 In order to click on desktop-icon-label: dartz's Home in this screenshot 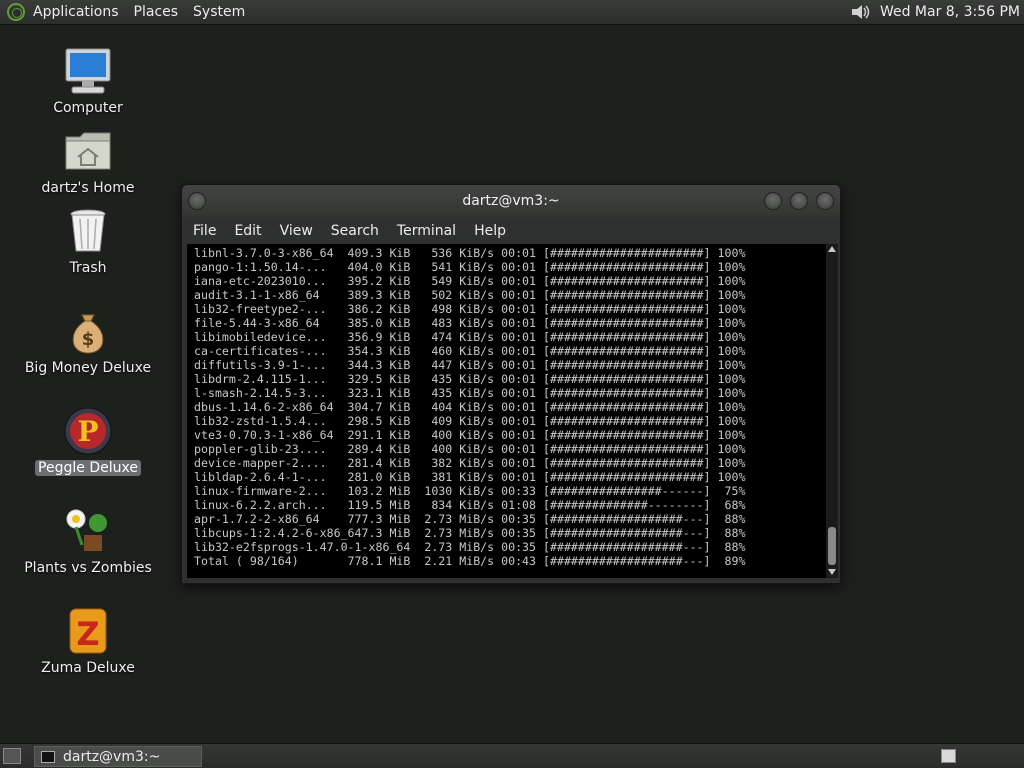, I will do `click(88, 188)`.